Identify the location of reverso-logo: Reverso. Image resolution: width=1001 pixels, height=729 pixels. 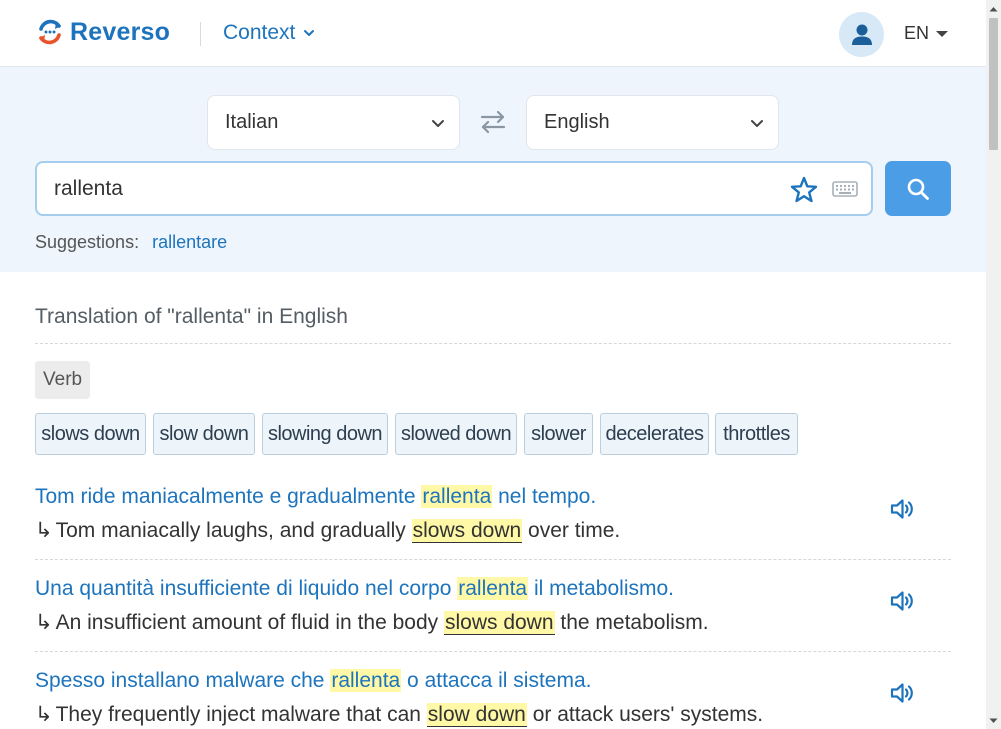
(102, 32).